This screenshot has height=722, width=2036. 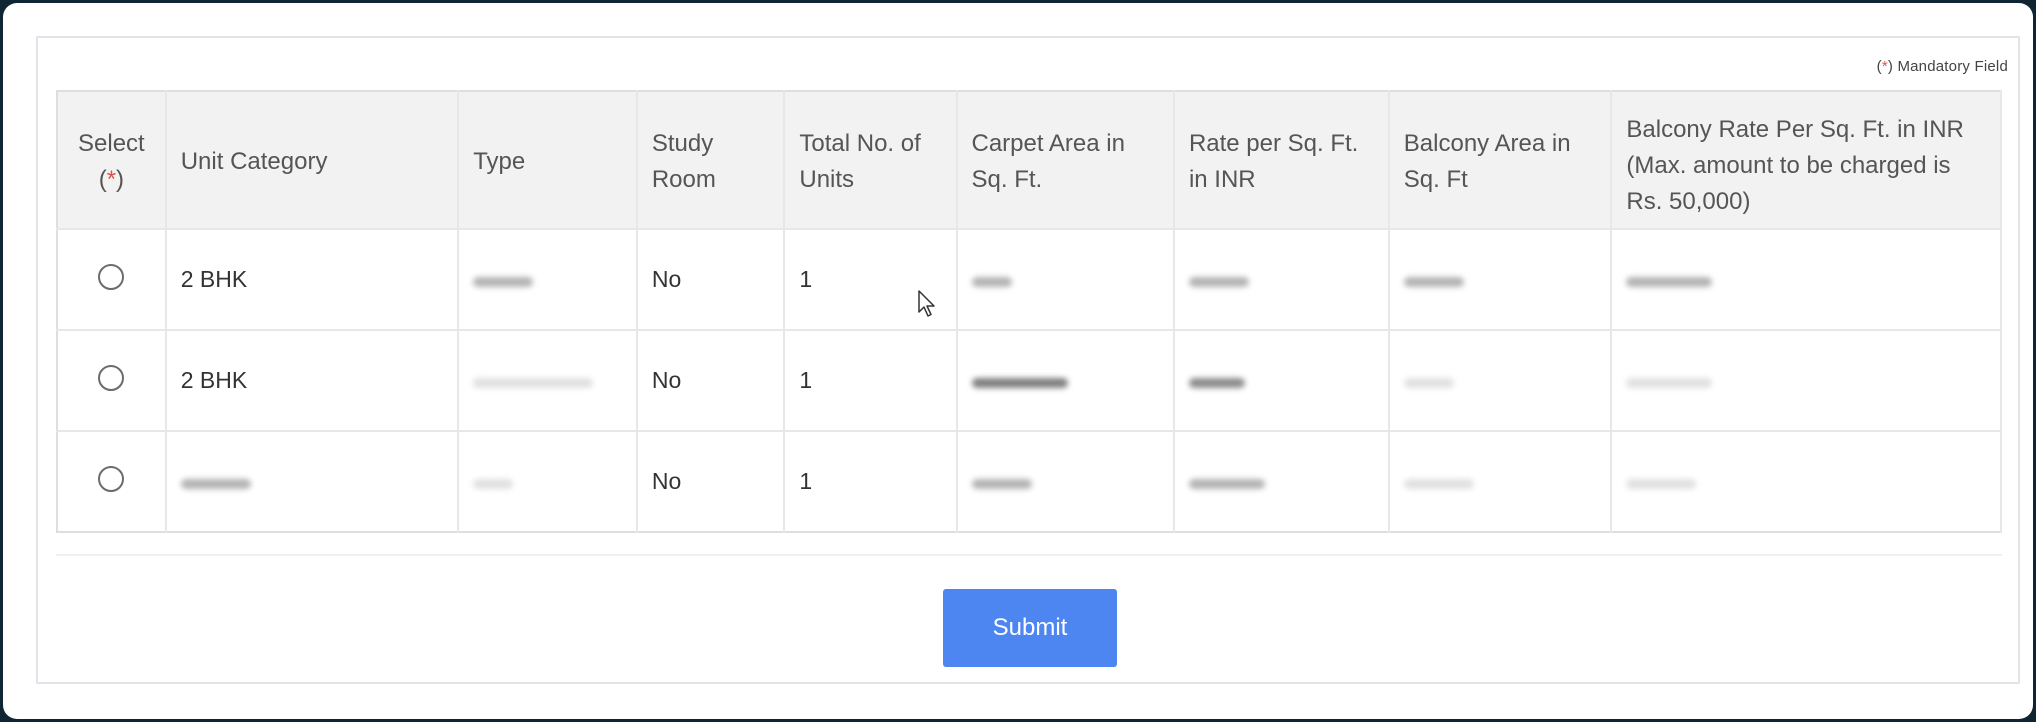 I want to click on header-type: Type, so click(x=548, y=160).